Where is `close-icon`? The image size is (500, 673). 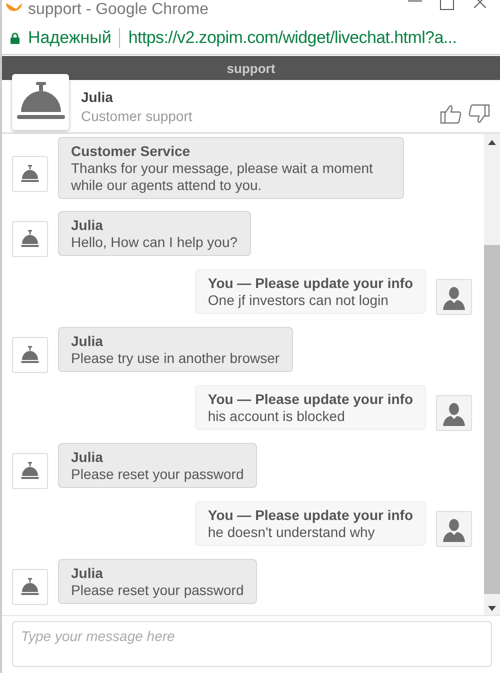
close-icon is located at coordinates (479, 4).